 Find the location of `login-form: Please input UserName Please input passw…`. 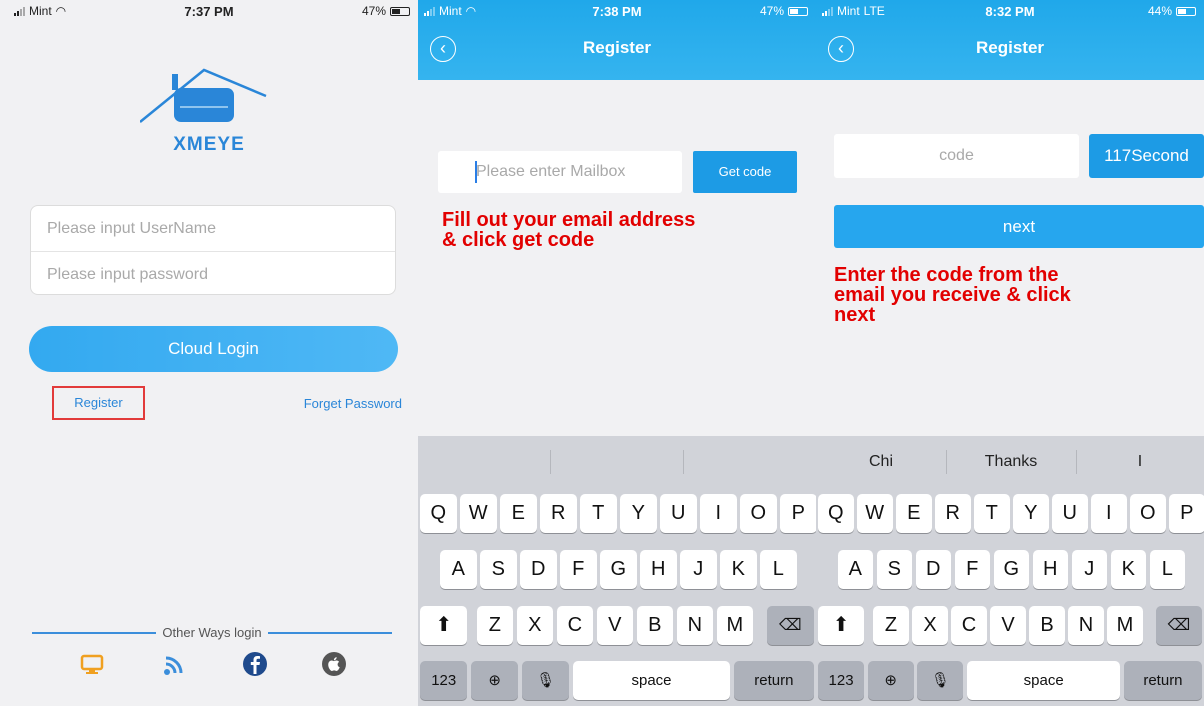

login-form: Please input UserName Please input passw… is located at coordinates (213, 250).